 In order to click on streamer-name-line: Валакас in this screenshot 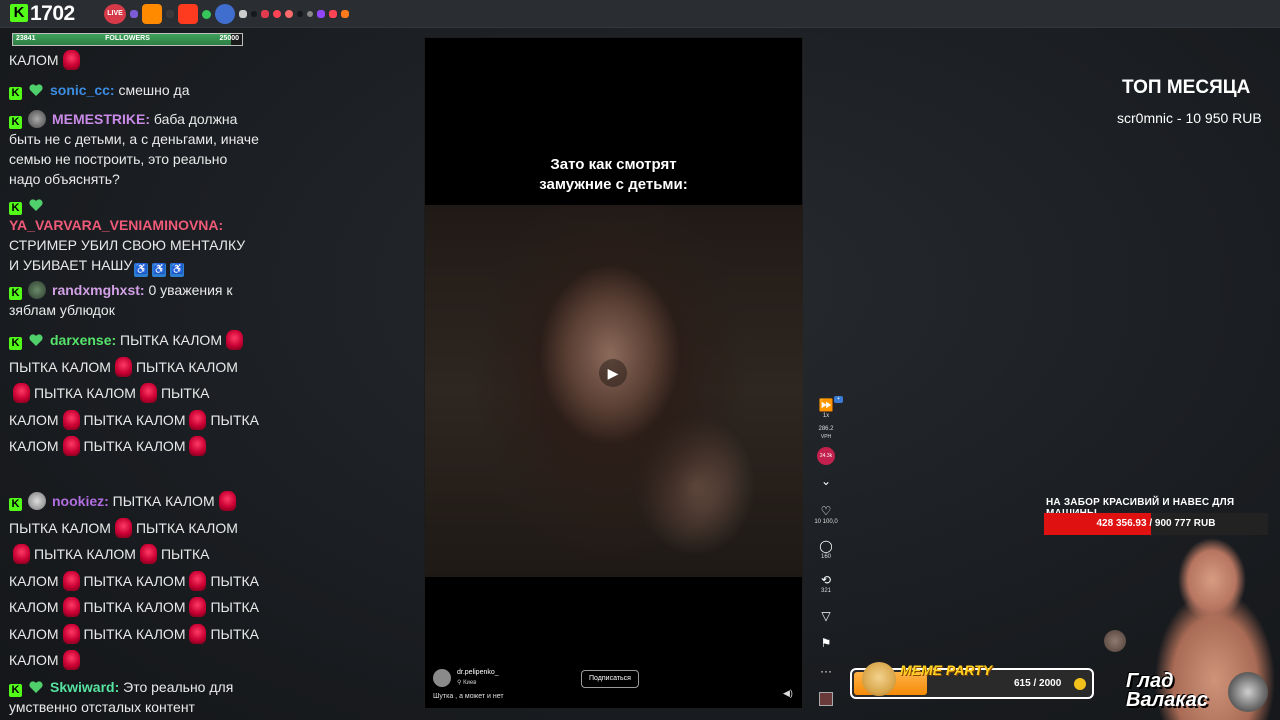, I will do `click(1167, 700)`.